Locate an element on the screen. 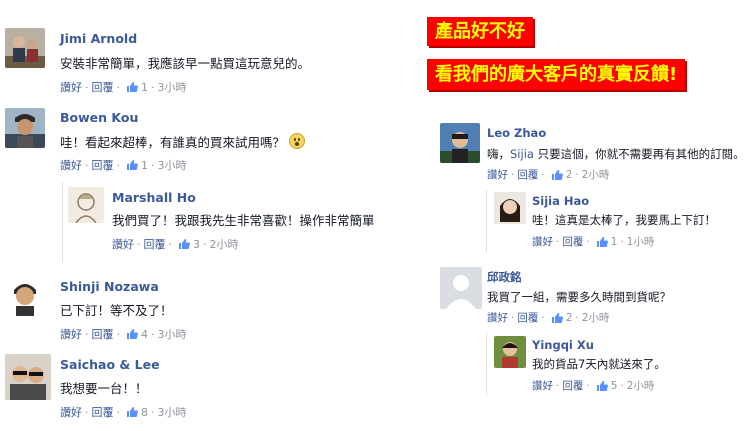 This screenshot has width=750, height=431. comment-text-suffix: 只要這個，你就不需要再有其他的訂閱。 is located at coordinates (639, 154).